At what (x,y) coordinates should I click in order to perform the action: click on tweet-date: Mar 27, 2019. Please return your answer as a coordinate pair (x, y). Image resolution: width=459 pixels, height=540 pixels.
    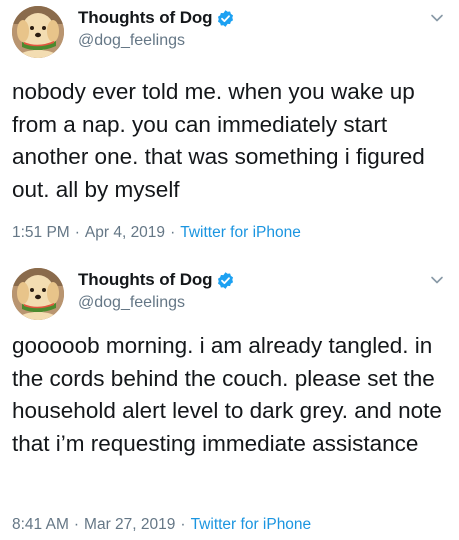
    Looking at the image, I should click on (129, 524).